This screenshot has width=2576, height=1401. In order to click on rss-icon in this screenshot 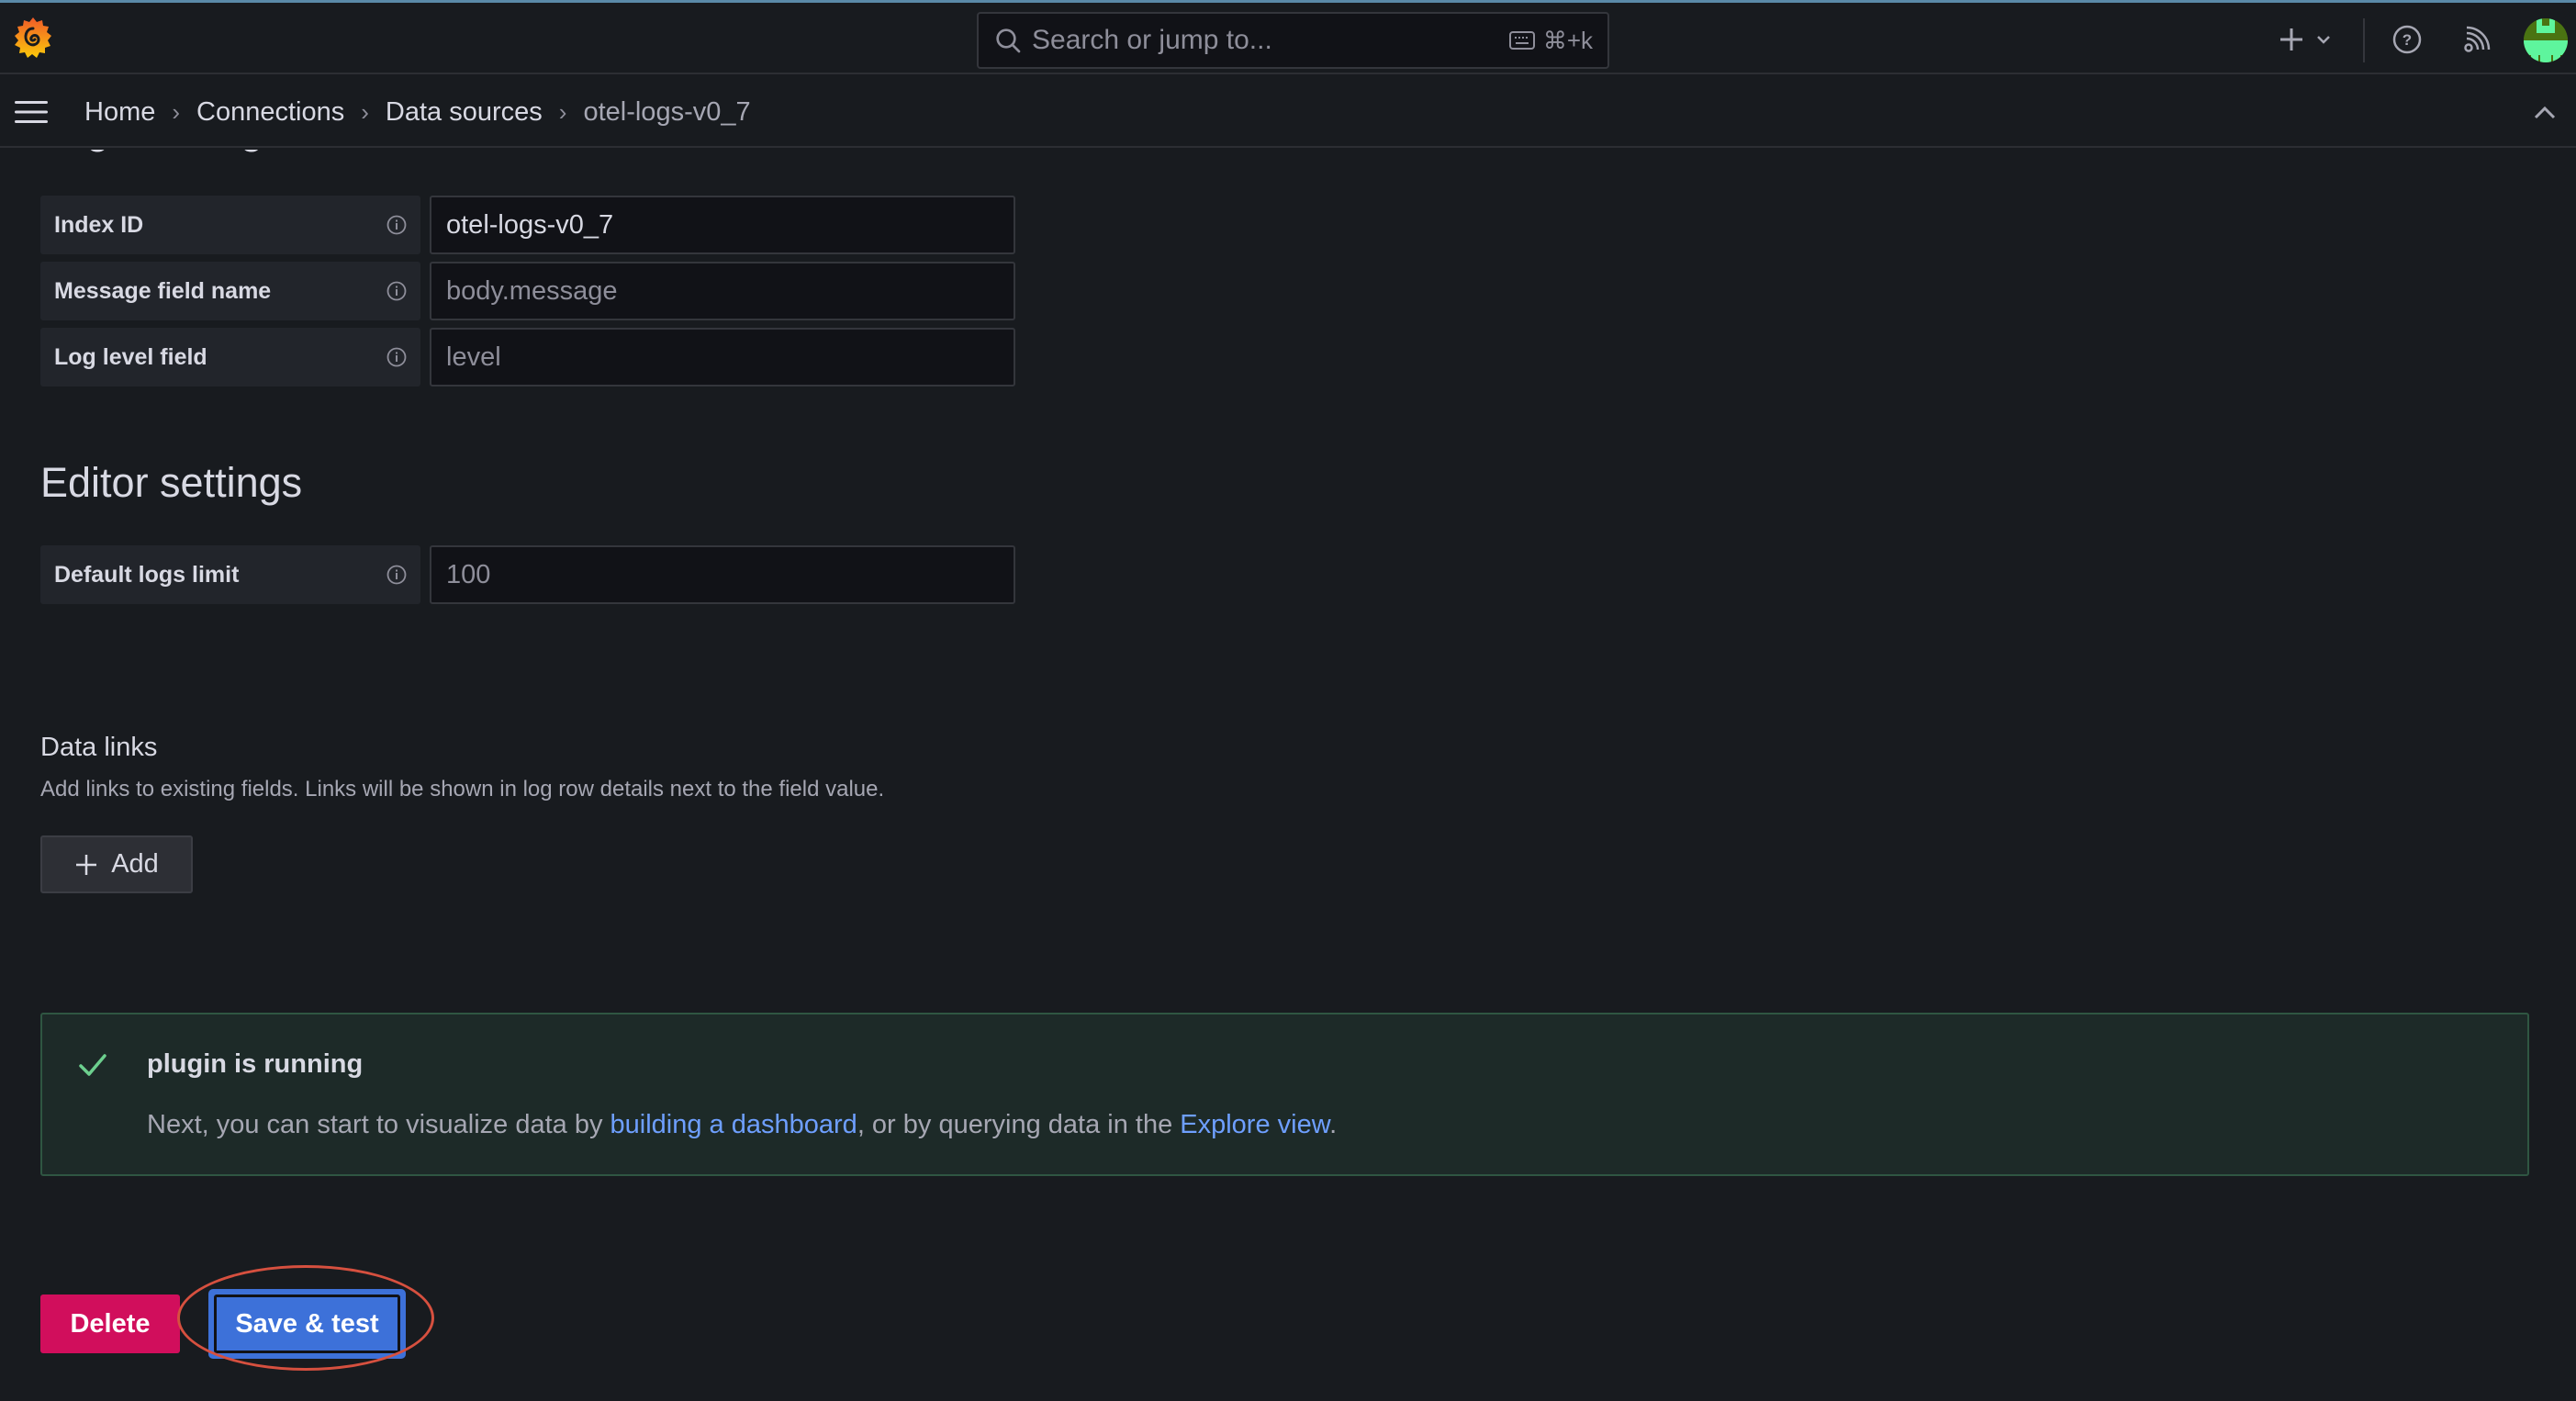, I will do `click(2477, 39)`.